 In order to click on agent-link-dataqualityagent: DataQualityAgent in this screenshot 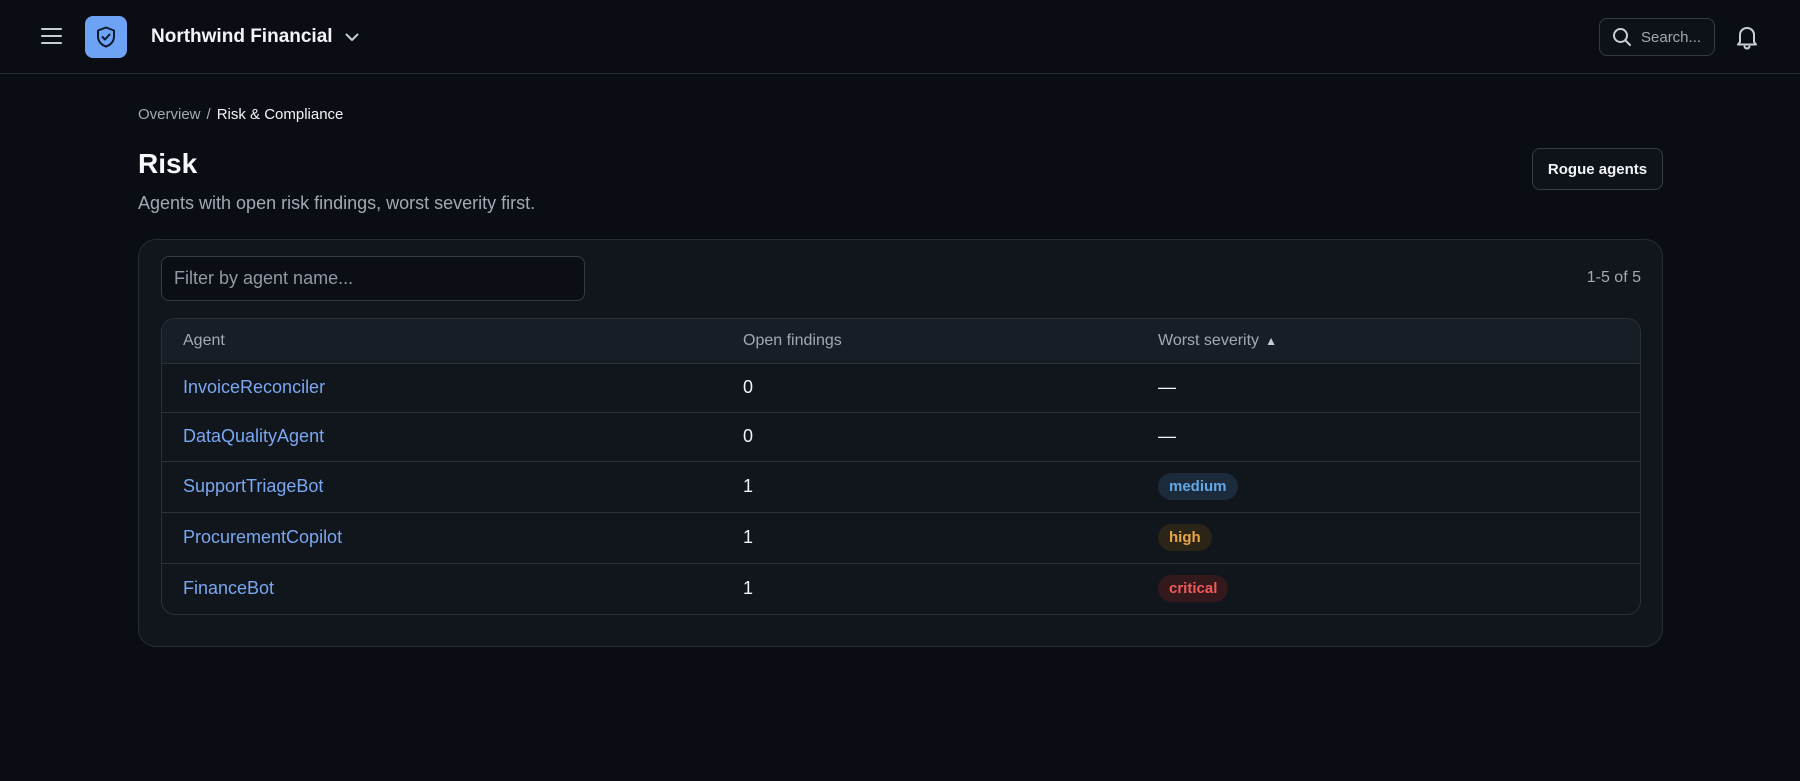, I will do `click(253, 436)`.